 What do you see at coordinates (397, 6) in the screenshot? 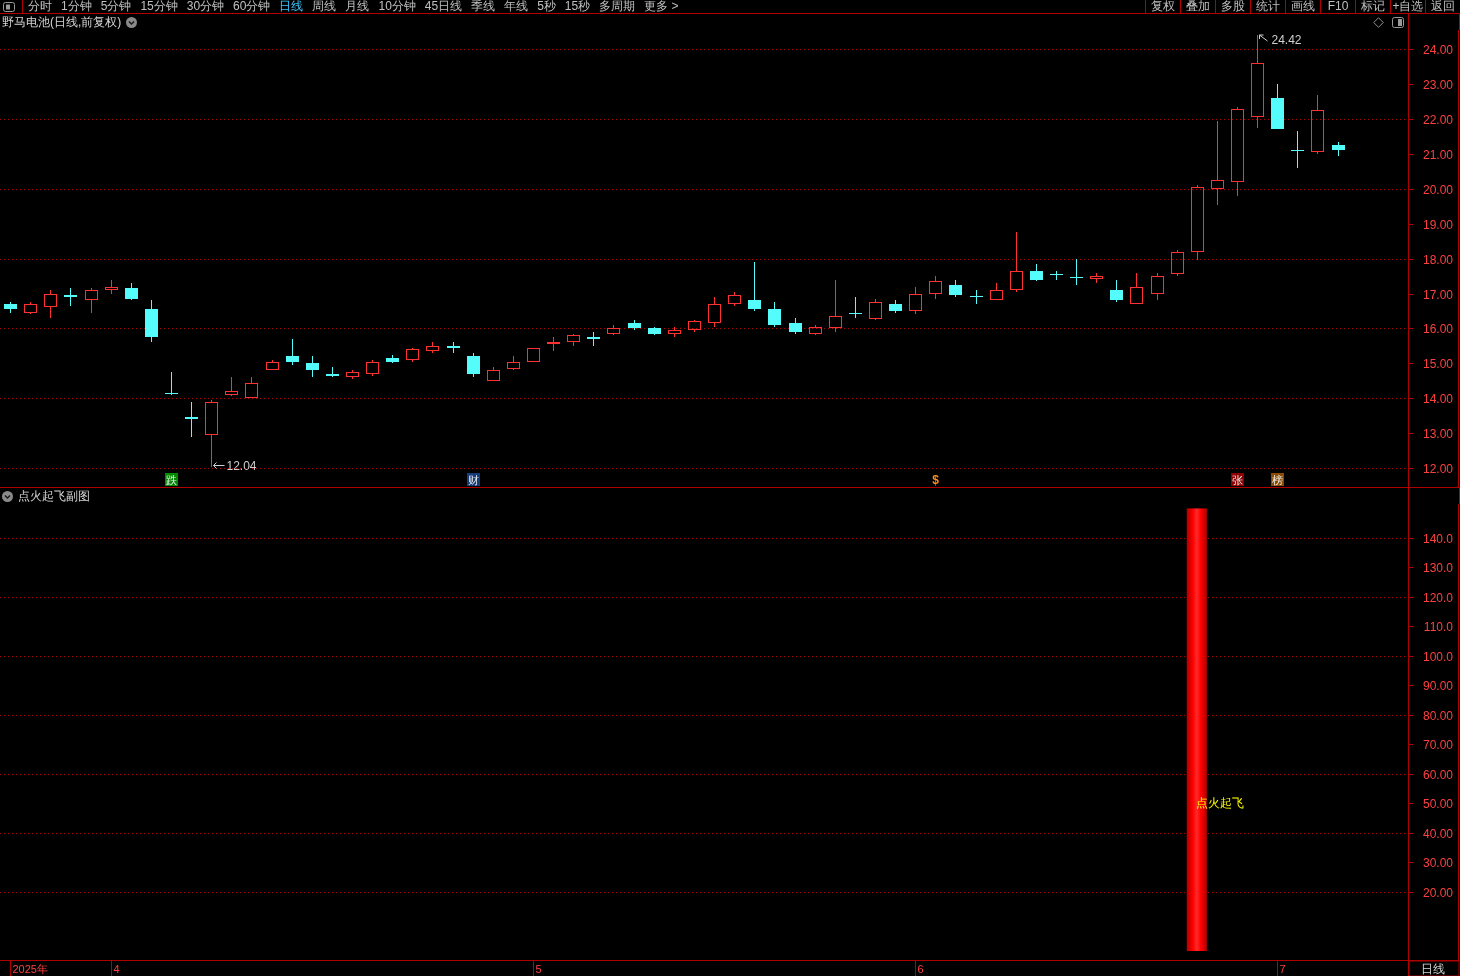
I see `period-tab: 10分钟` at bounding box center [397, 6].